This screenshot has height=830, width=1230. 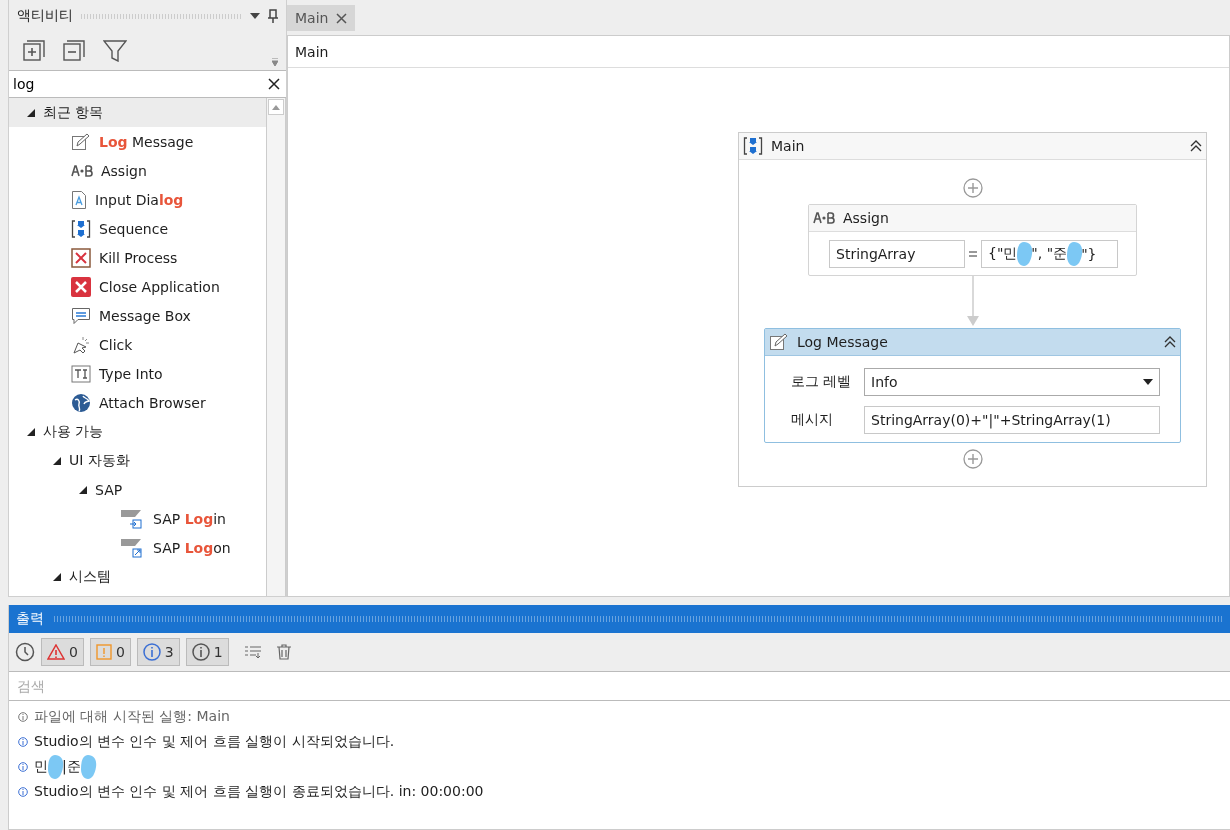 I want to click on scrollbar, so click(x=276, y=347).